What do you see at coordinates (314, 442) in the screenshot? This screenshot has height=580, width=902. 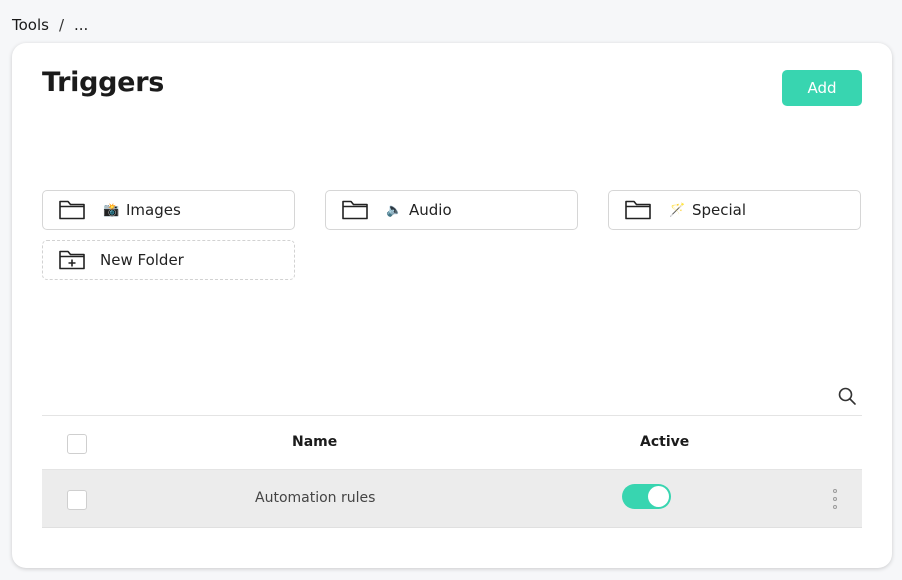 I see `column-header-name: Name` at bounding box center [314, 442].